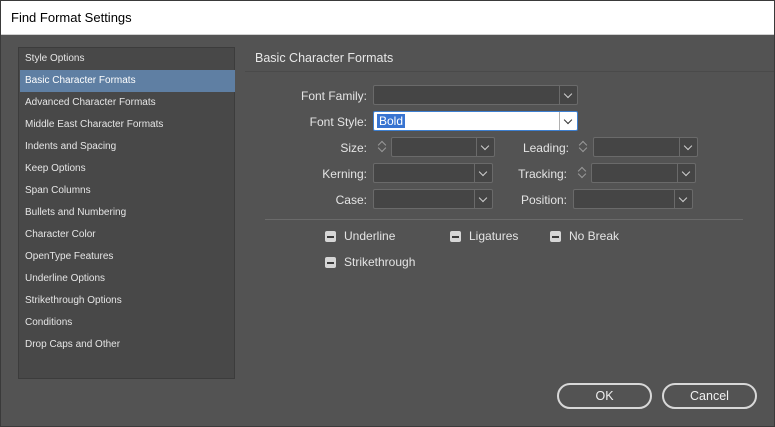 The height and width of the screenshot is (427, 775). What do you see at coordinates (324, 58) in the screenshot?
I see `panel-title: Basic Character Formats` at bounding box center [324, 58].